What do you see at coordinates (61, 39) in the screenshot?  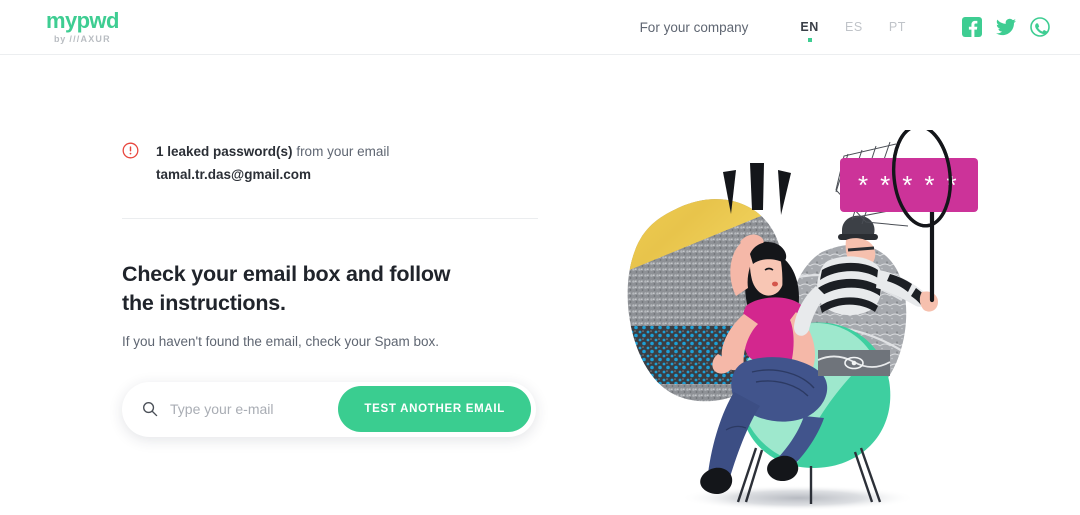 I see `logo-byline-prefix: by` at bounding box center [61, 39].